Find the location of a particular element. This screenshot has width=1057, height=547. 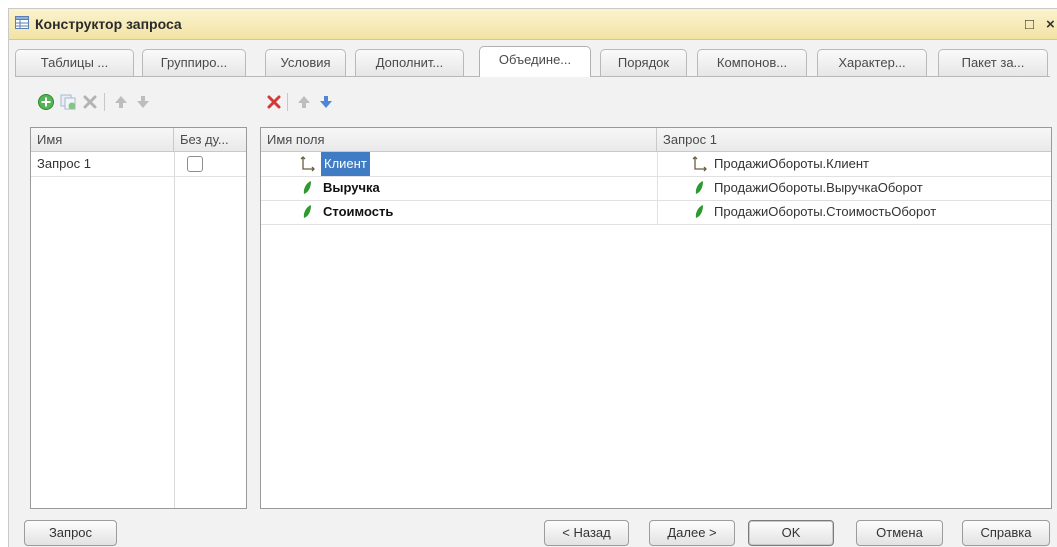

tab-order: Порядок is located at coordinates (643, 62).